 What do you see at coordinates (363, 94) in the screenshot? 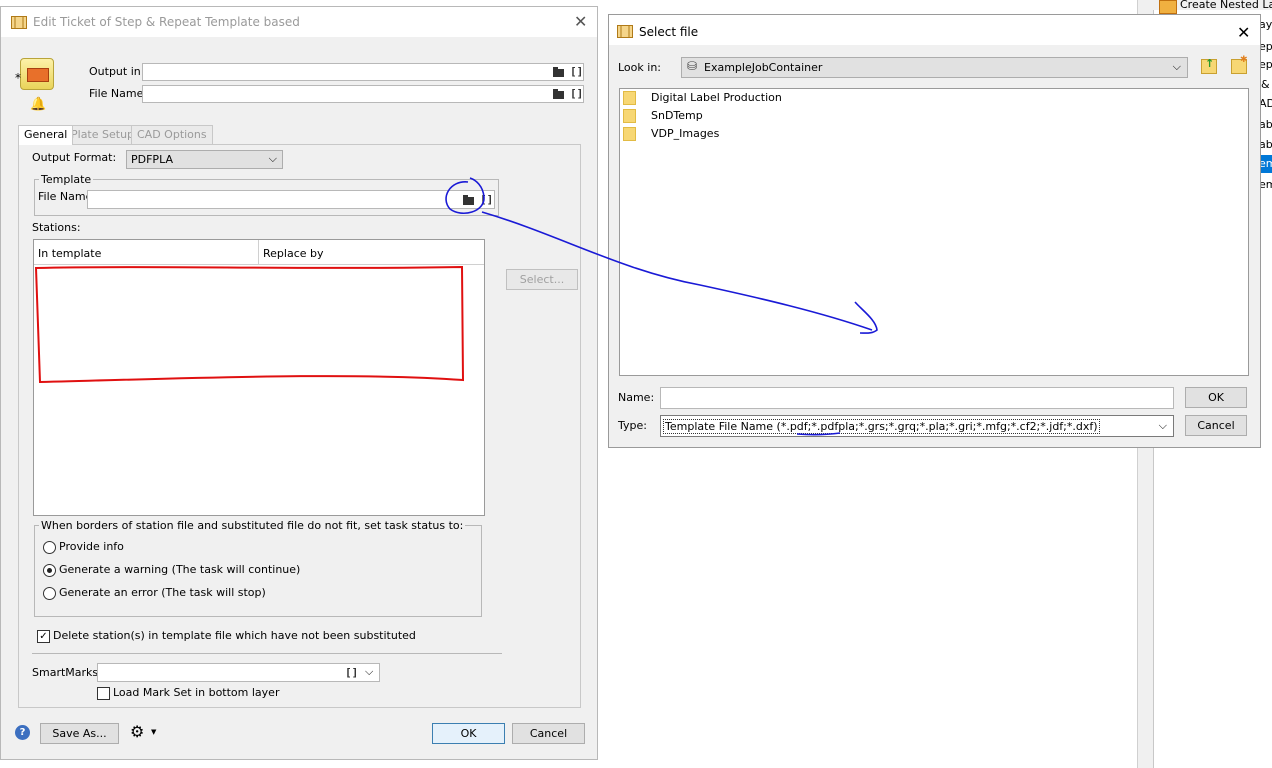
I see `file-name-field: []` at bounding box center [363, 94].